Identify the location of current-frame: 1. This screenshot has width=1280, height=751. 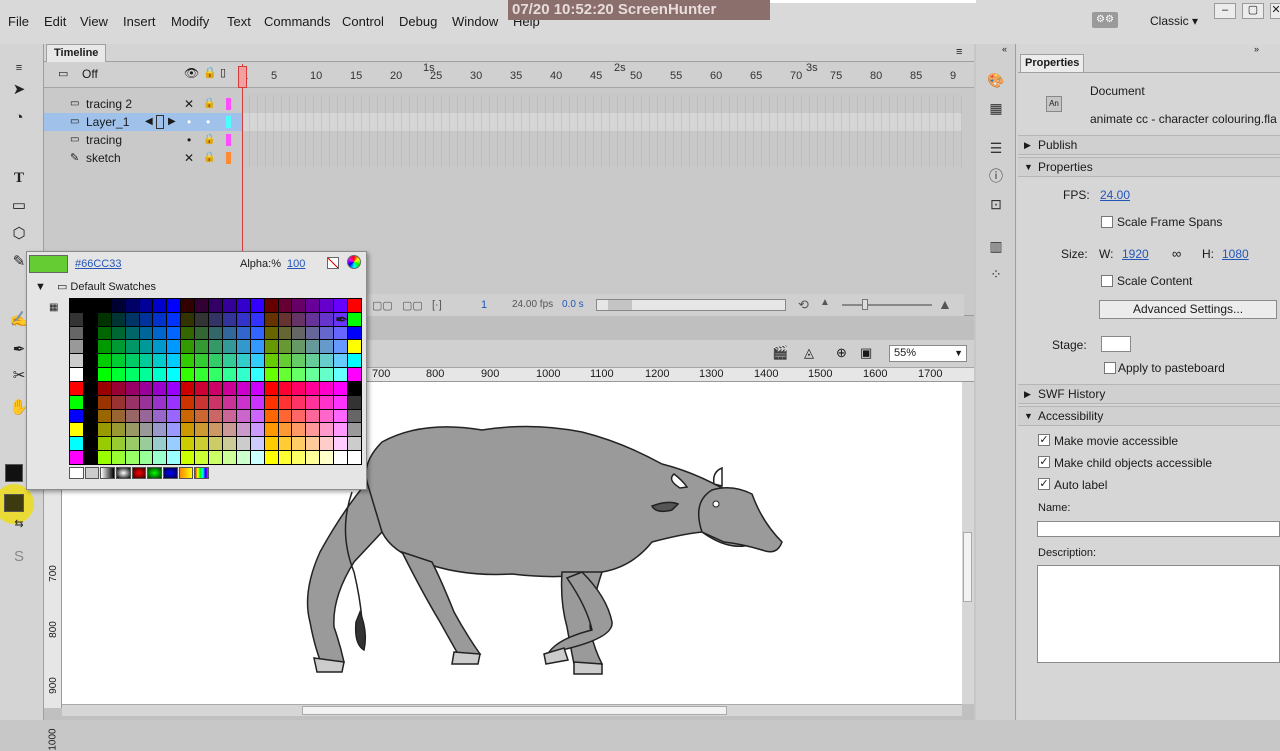
(484, 305).